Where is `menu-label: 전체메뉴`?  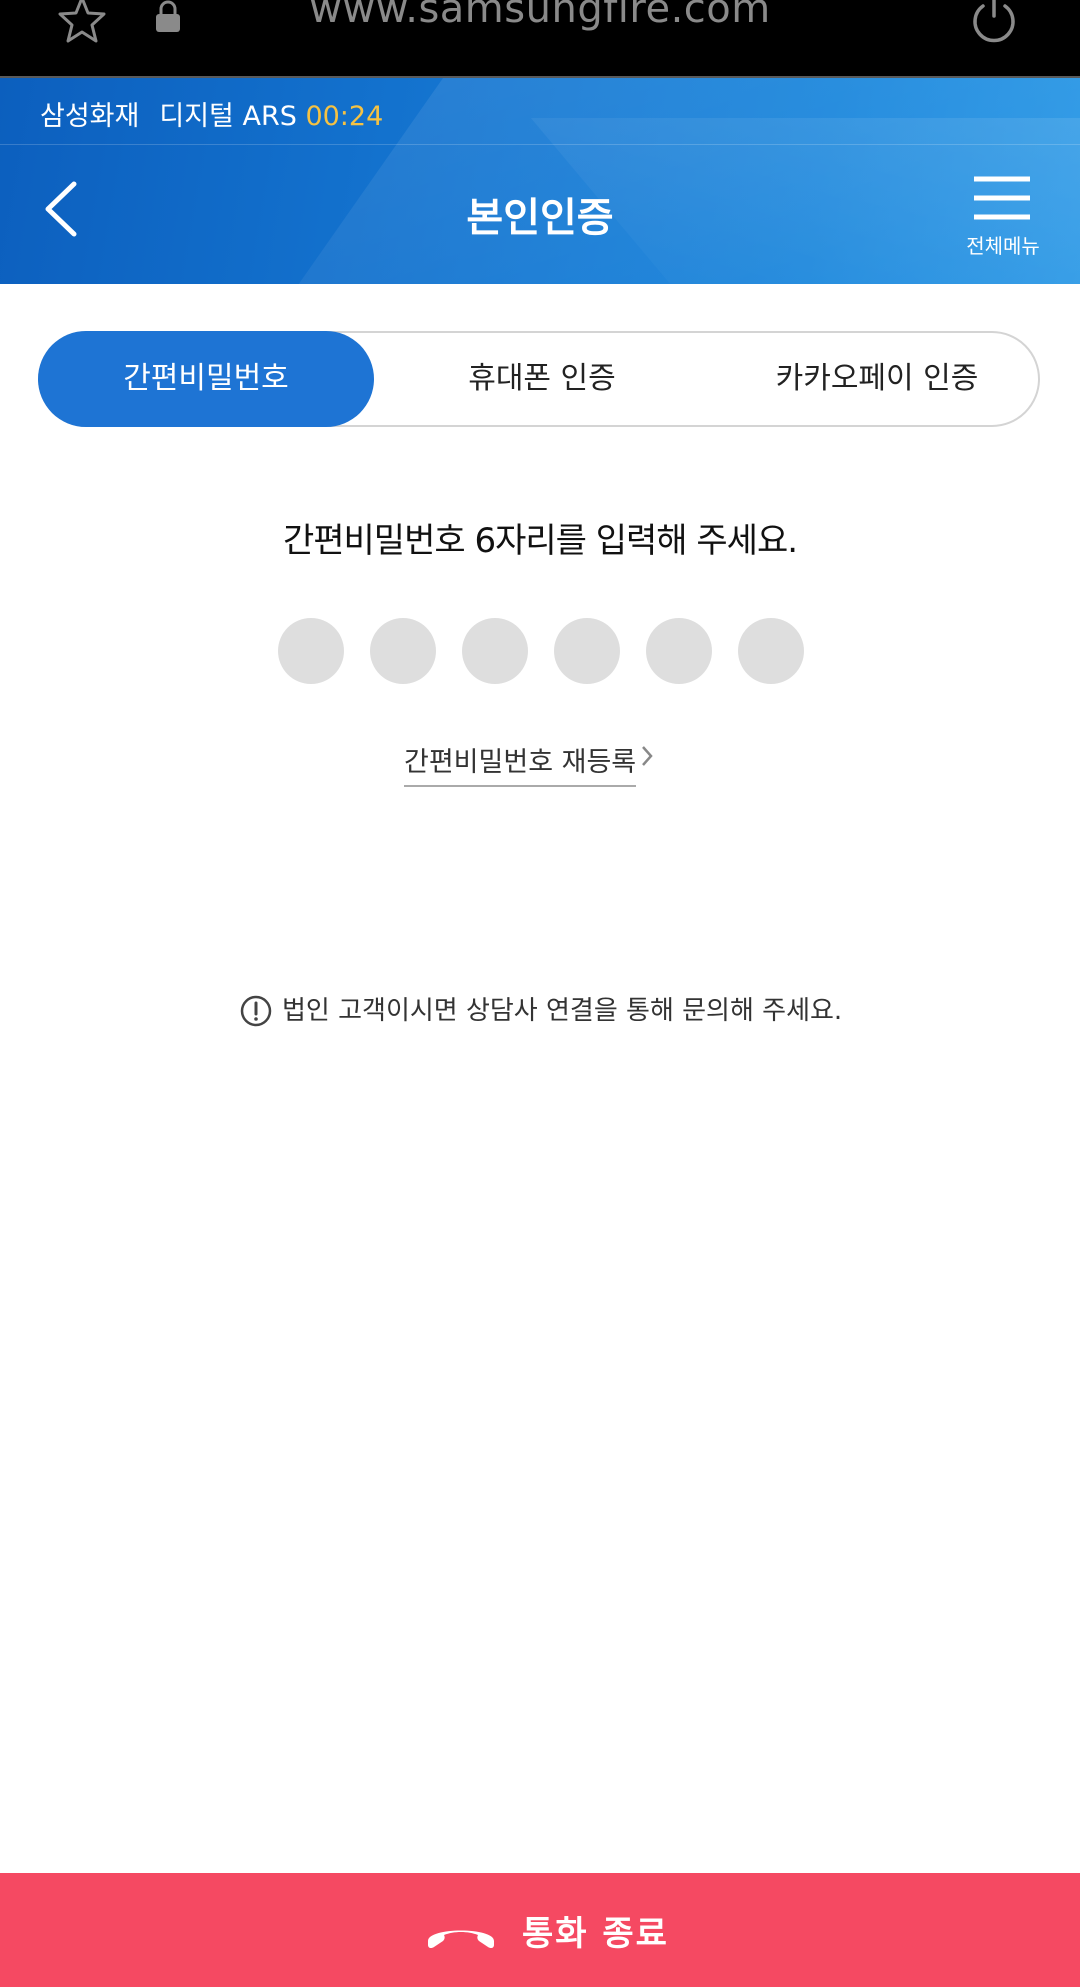 menu-label: 전체메뉴 is located at coordinates (1003, 246).